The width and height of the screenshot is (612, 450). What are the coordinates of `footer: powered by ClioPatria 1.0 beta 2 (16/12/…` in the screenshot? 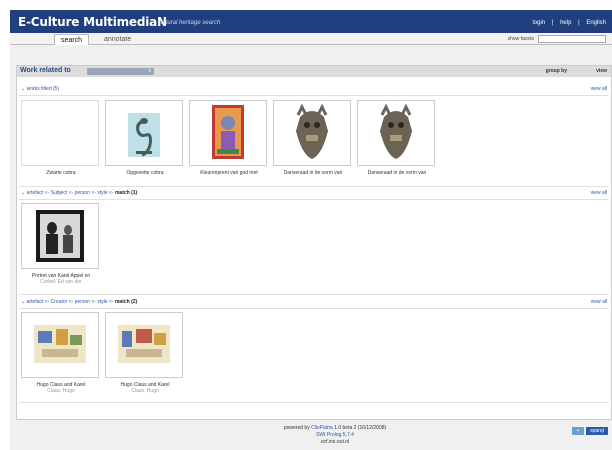 It's located at (311, 436).